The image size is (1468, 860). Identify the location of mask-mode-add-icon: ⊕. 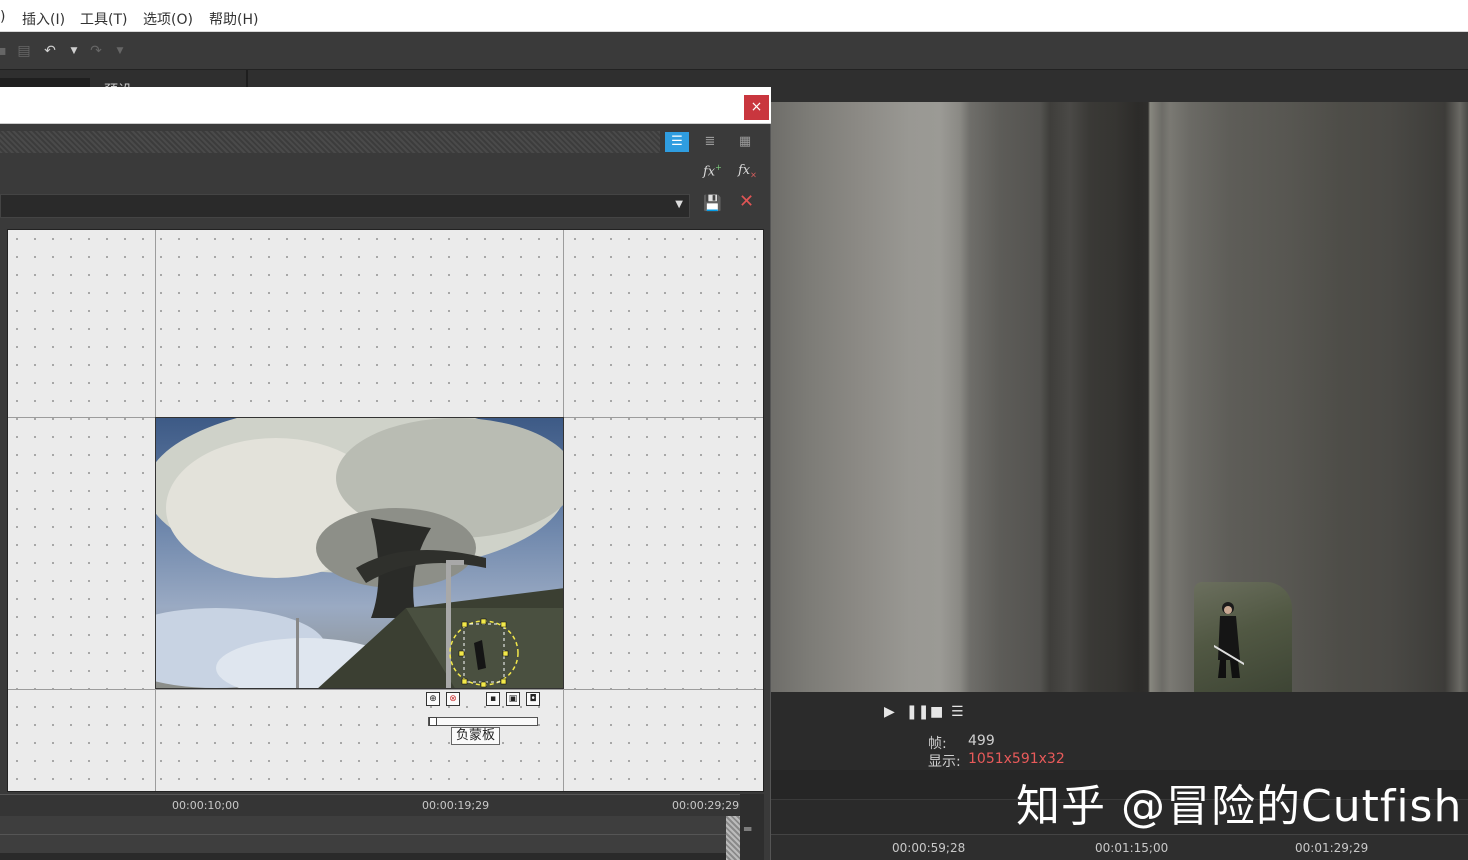
(433, 699).